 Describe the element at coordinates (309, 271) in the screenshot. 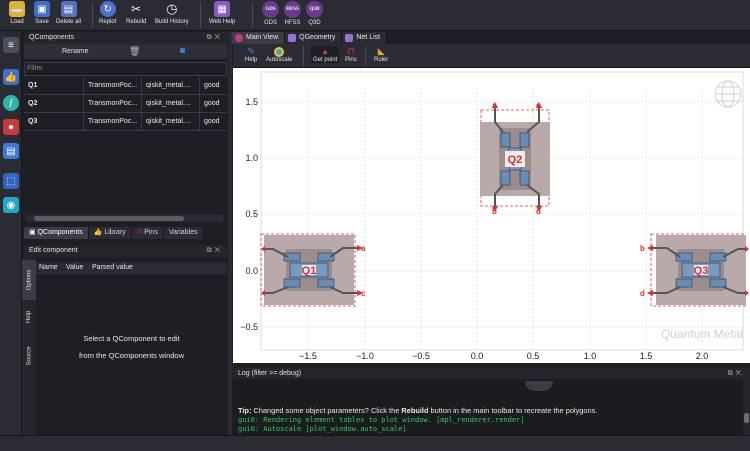

I see `q1-label: Q1` at that location.